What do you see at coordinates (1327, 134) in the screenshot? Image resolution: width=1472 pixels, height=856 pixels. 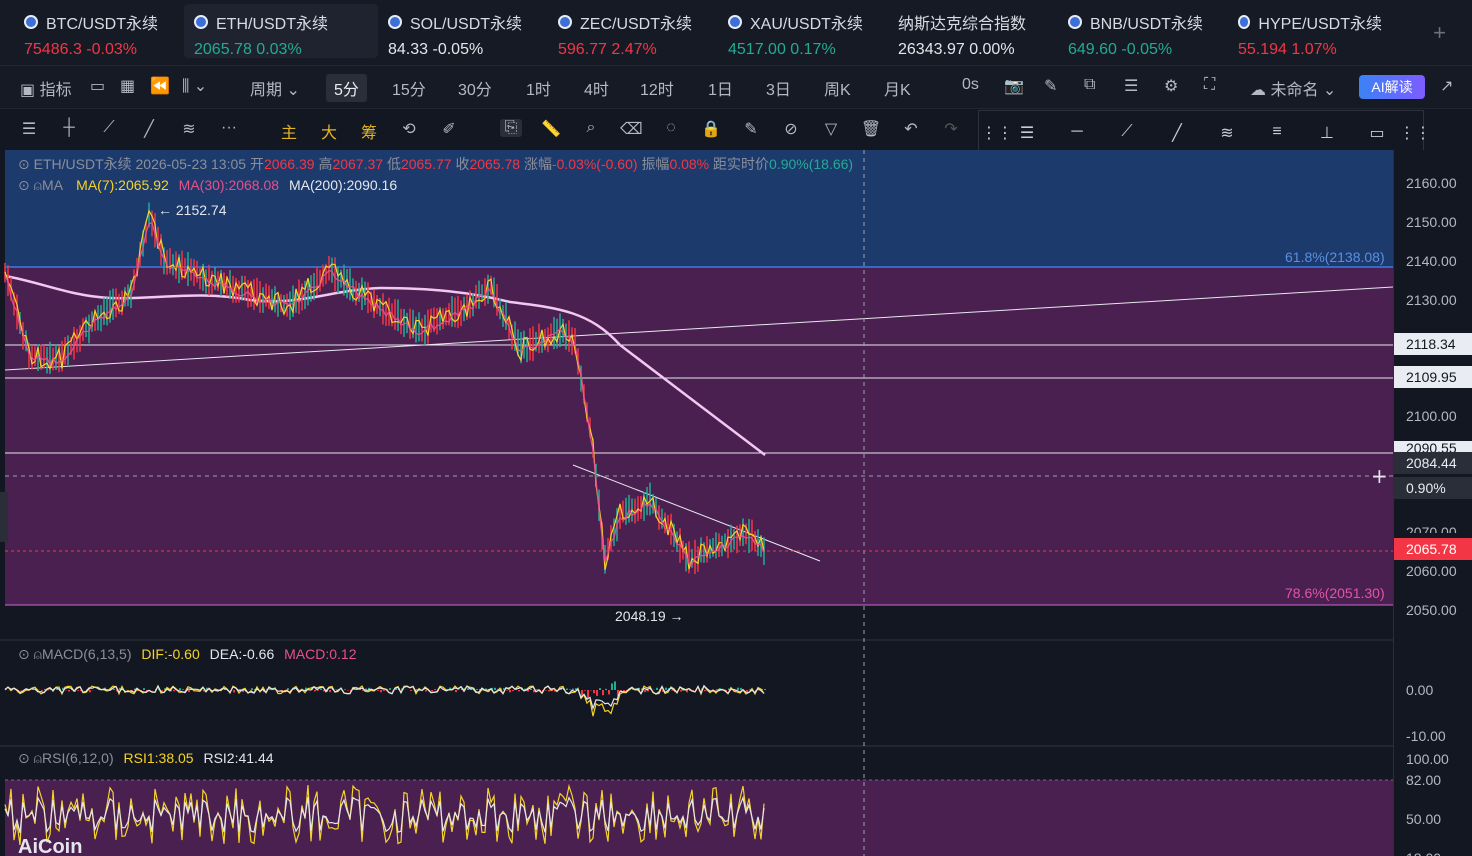 I see `measure-icon: ⊥` at bounding box center [1327, 134].